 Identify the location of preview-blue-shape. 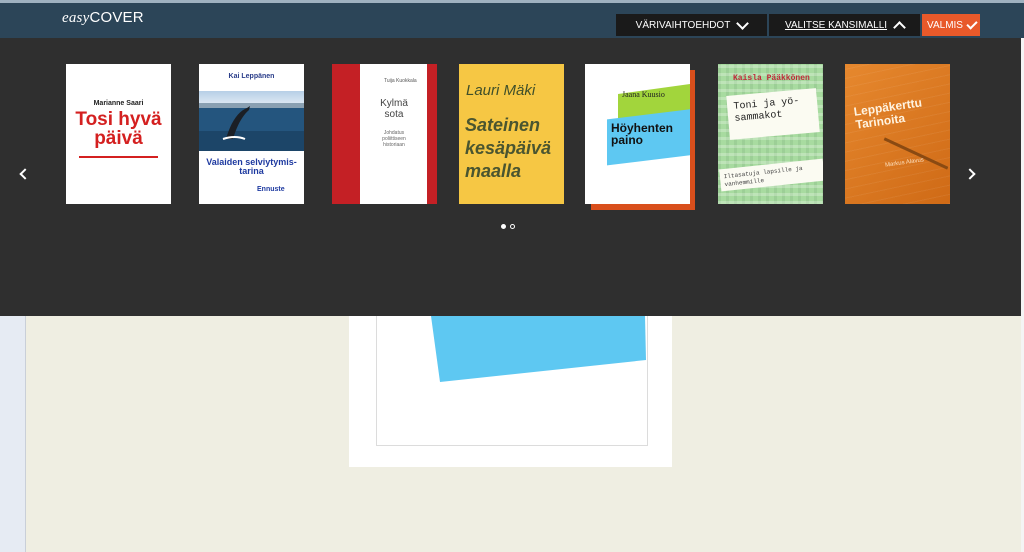
(538, 349).